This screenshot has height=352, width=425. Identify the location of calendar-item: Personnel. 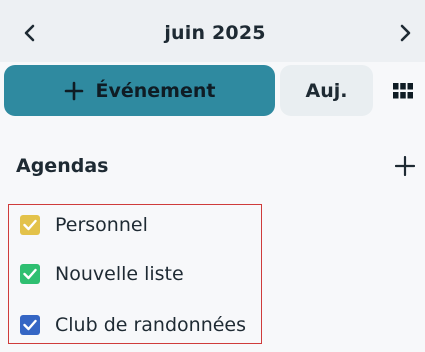
(135, 225).